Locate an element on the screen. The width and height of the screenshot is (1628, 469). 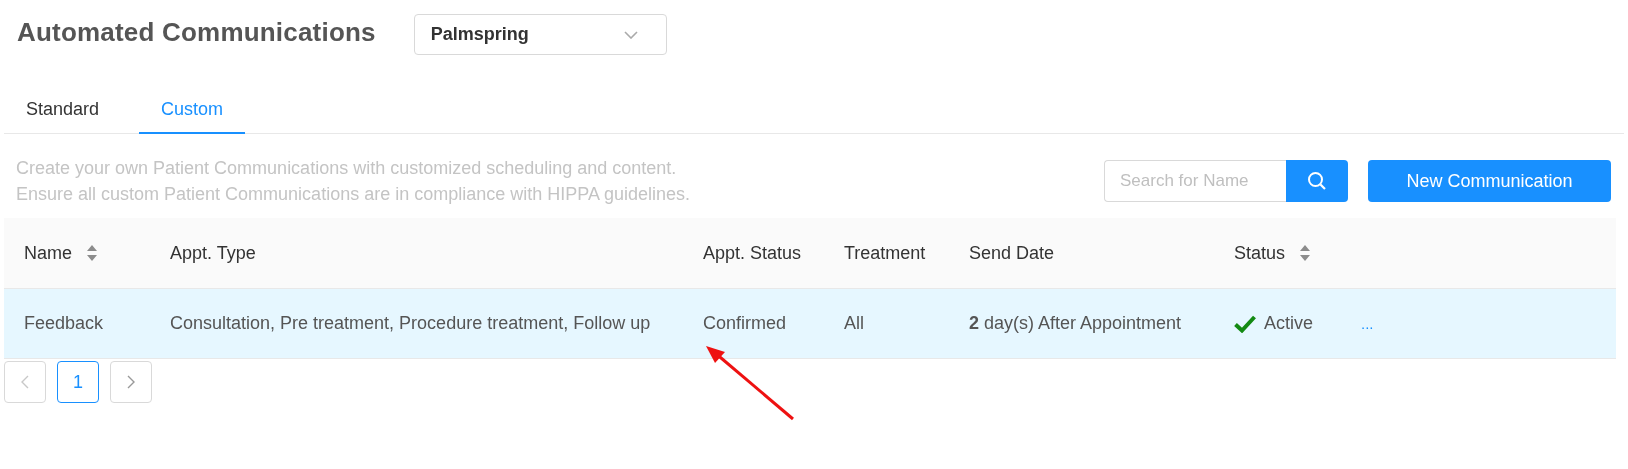
chevron-left-icon is located at coordinates (25, 382).